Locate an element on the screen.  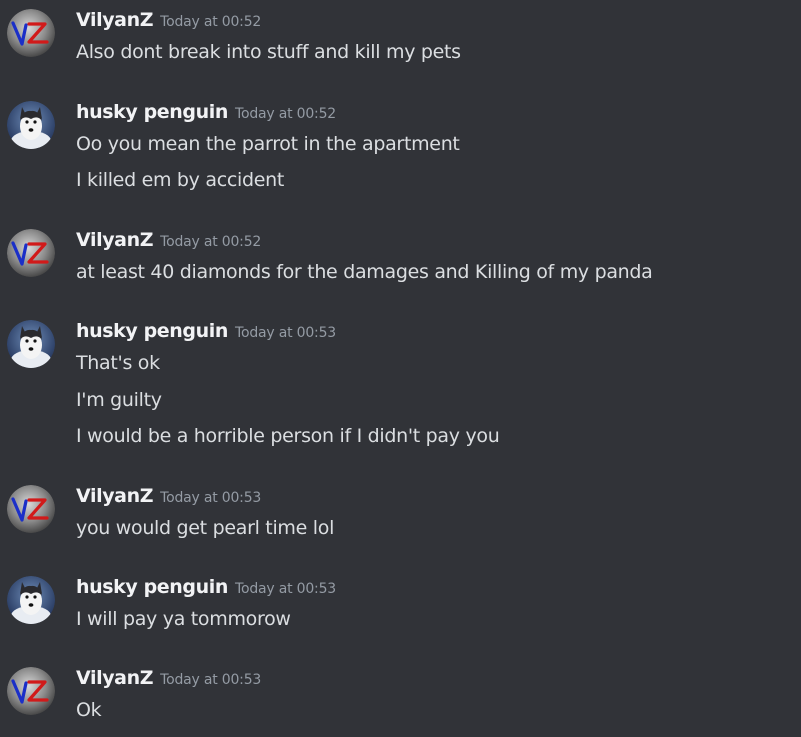
message-text: Oo you mean the parrot in the apartment is located at coordinates (268, 144).